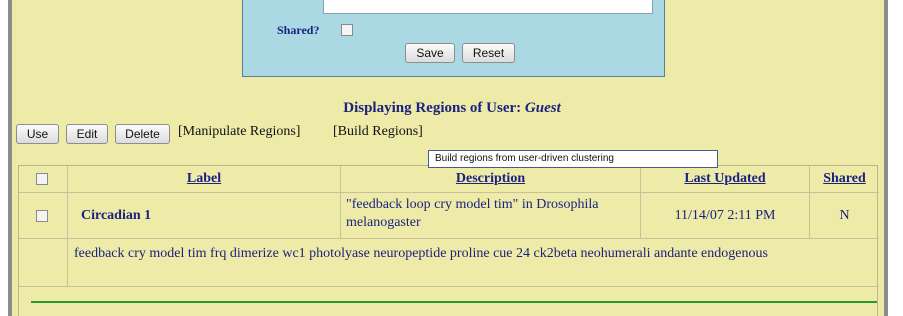 The height and width of the screenshot is (316, 903). I want to click on shared-column-header: Shared, so click(844, 179).